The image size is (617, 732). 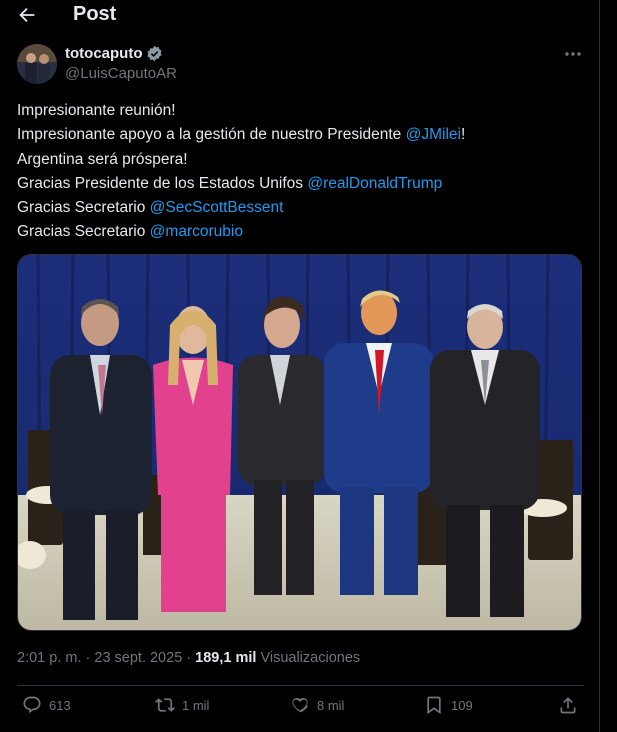 I want to click on tweet-text-segment: Impresionante reunión!, so click(x=96, y=110).